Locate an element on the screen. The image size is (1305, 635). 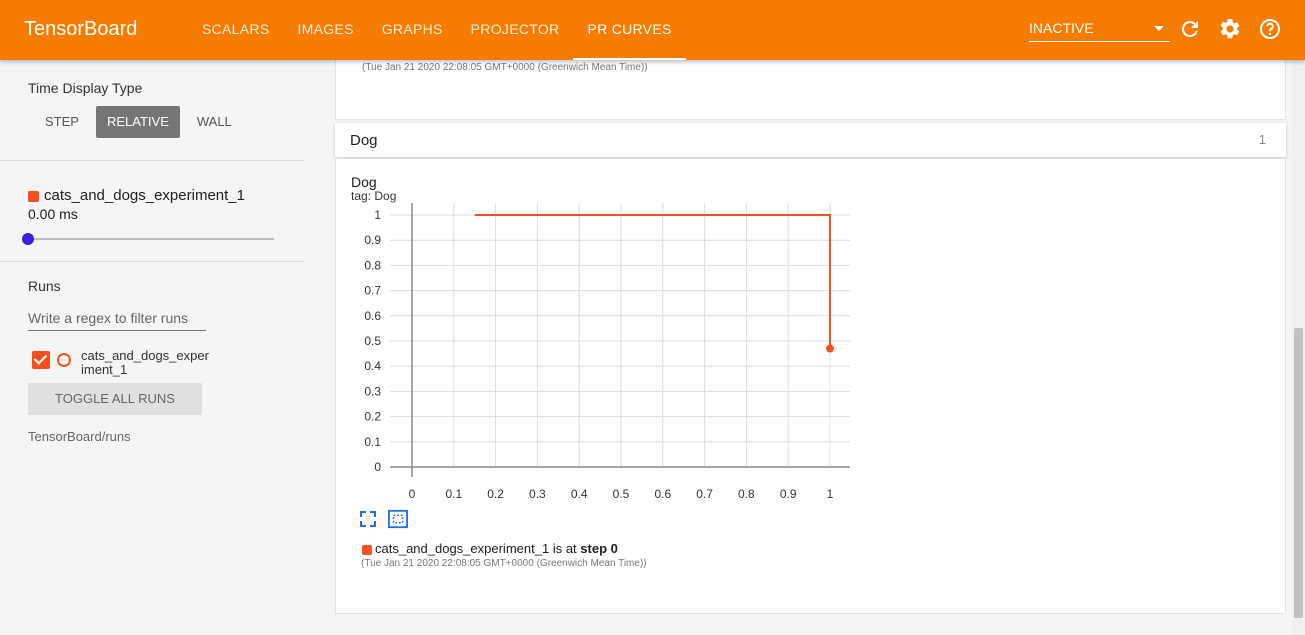
x-tick-label: 0.7 is located at coordinates (704, 494).